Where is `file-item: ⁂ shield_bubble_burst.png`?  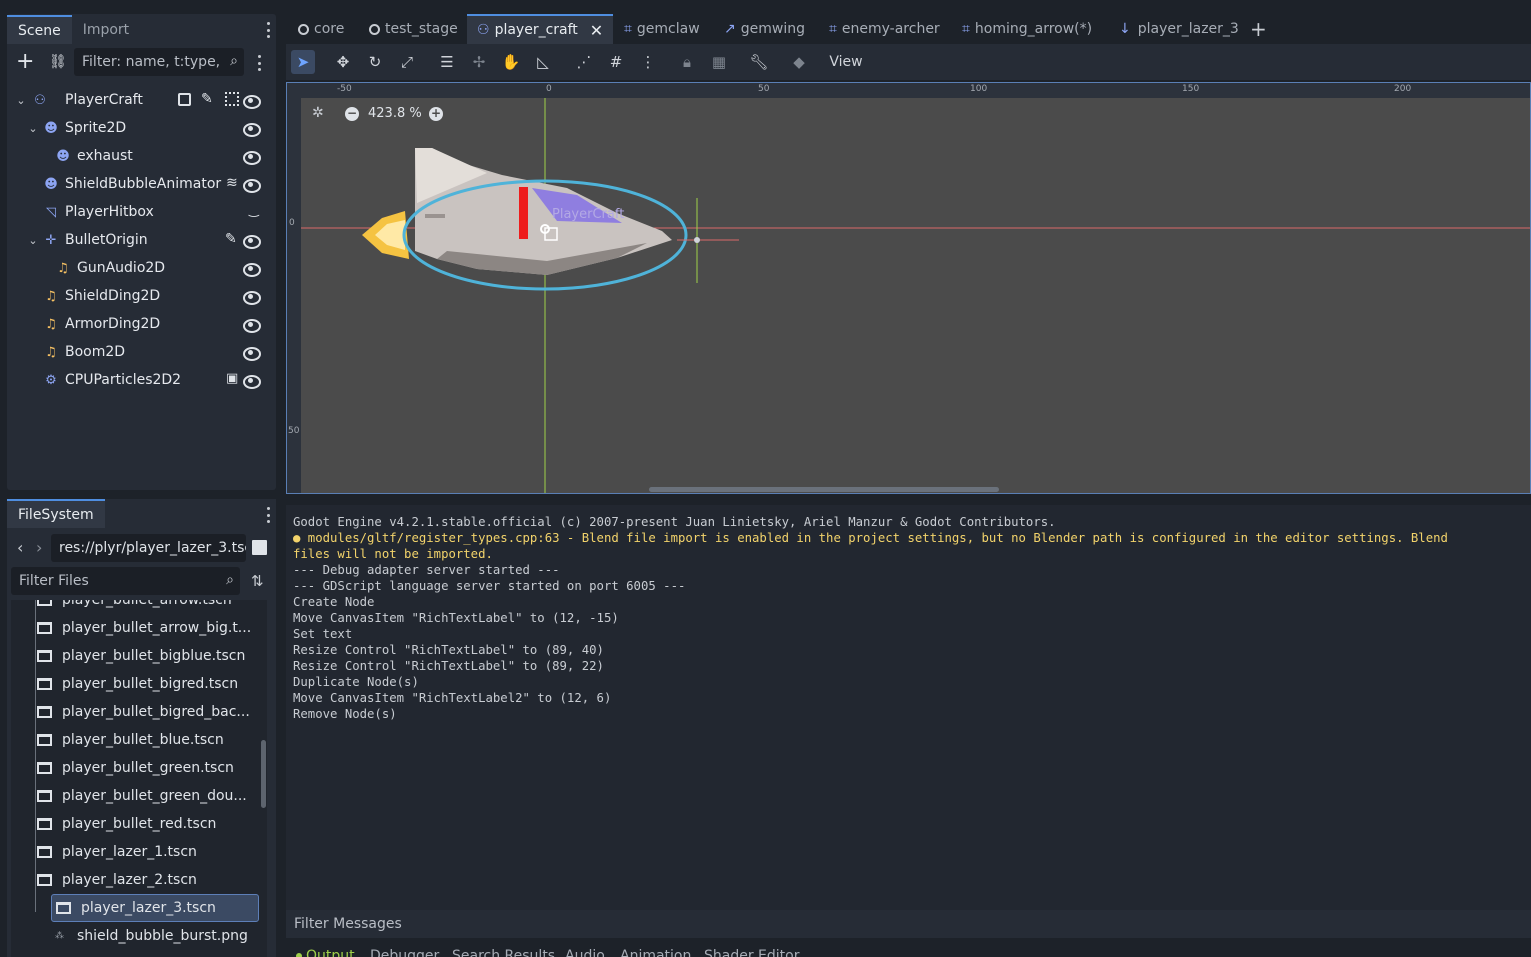 file-item: ⁂ shield_bubble_burst.png is located at coordinates (152, 936).